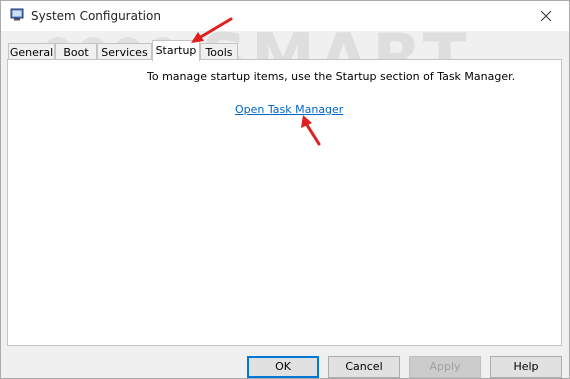 The height and width of the screenshot is (379, 570). Describe the element at coordinates (124, 51) in the screenshot. I see `tab-services: Services` at that location.